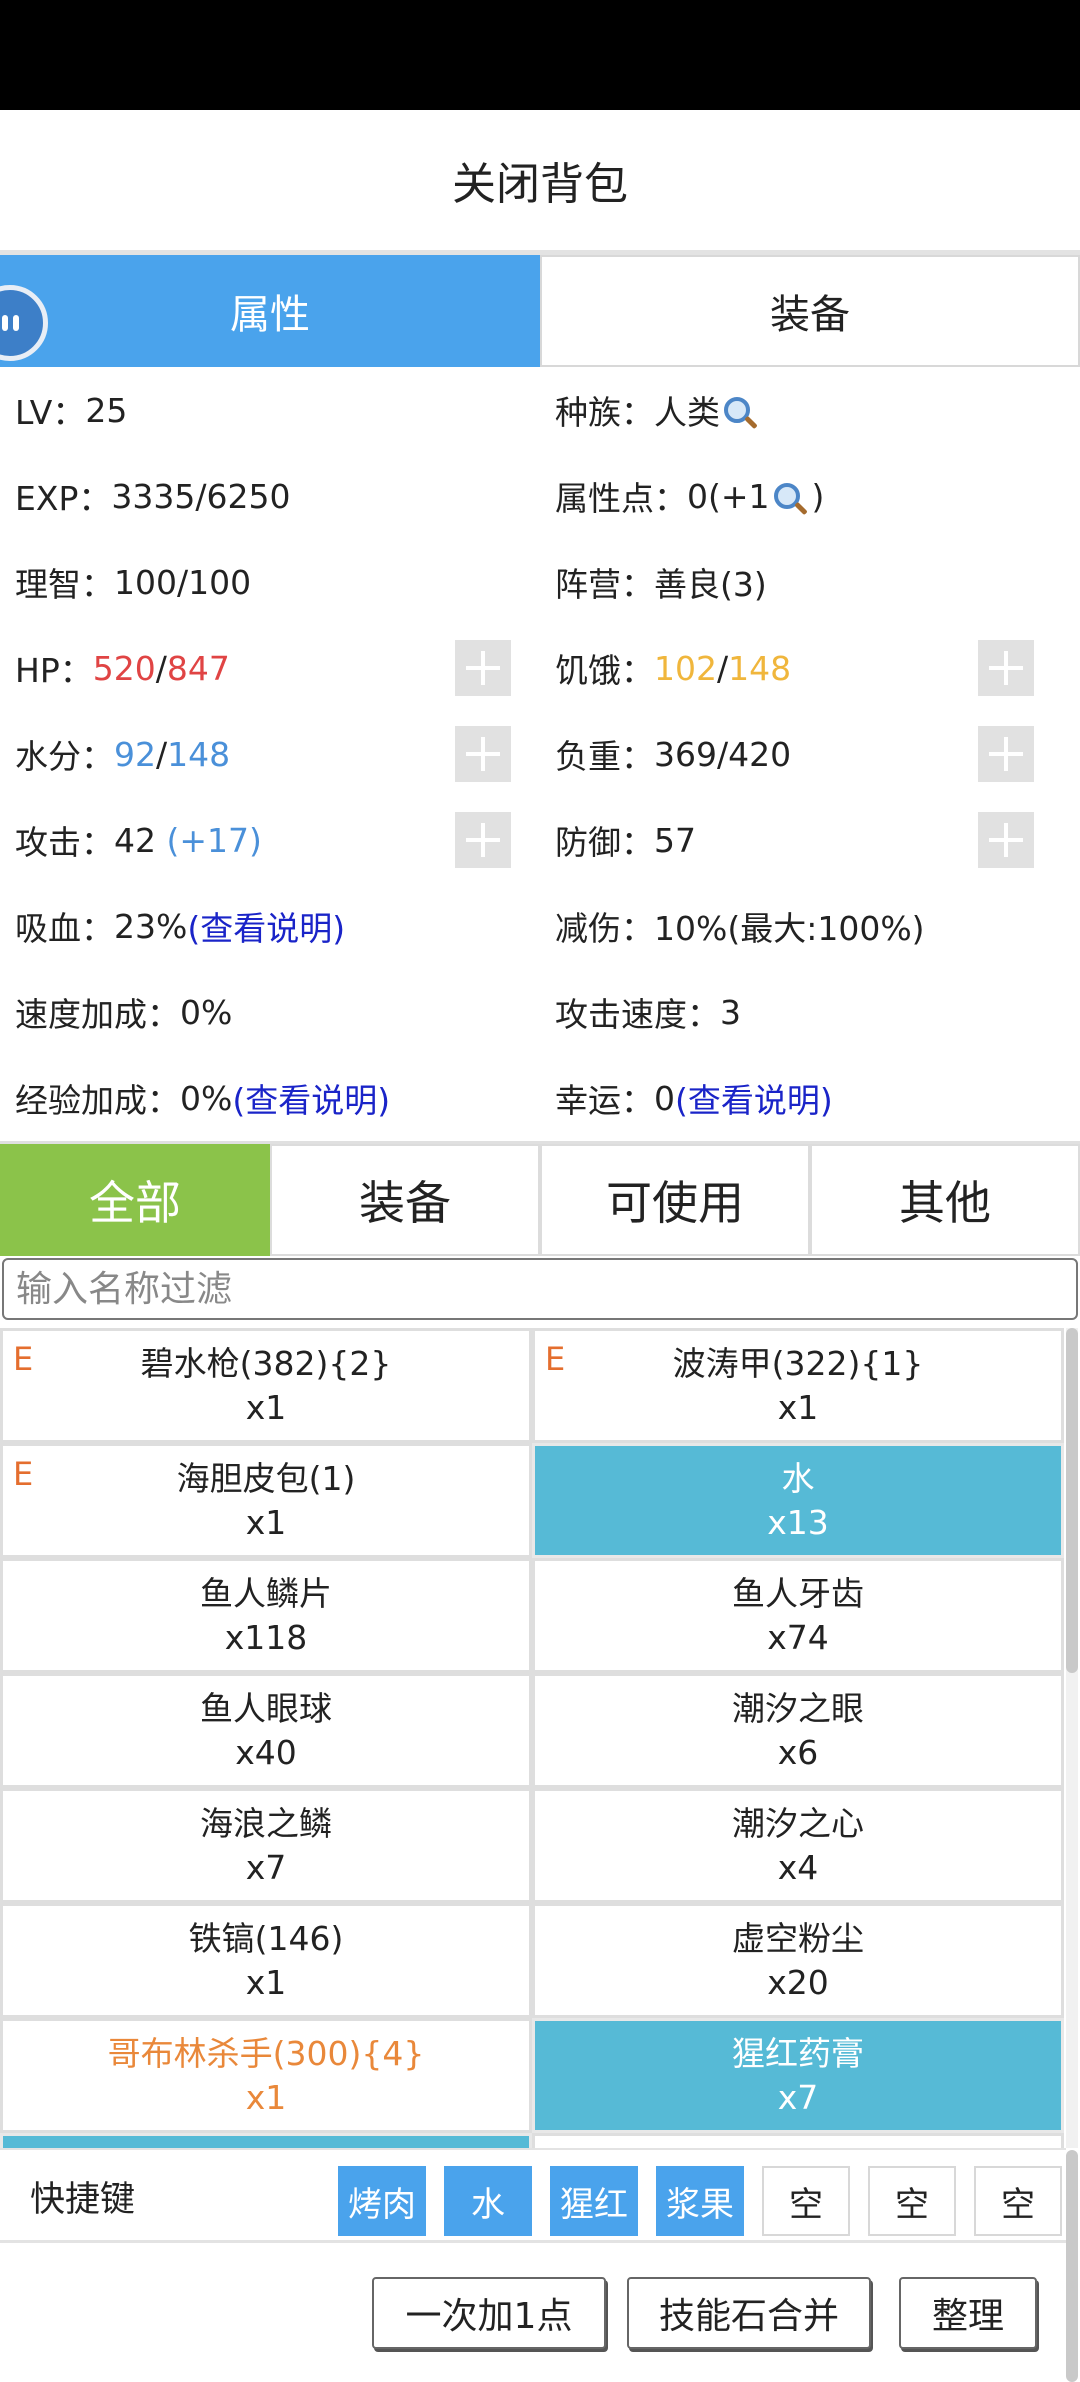  Describe the element at coordinates (675, 1200) in the screenshot. I see `category-tab-usable: 可使用` at that location.